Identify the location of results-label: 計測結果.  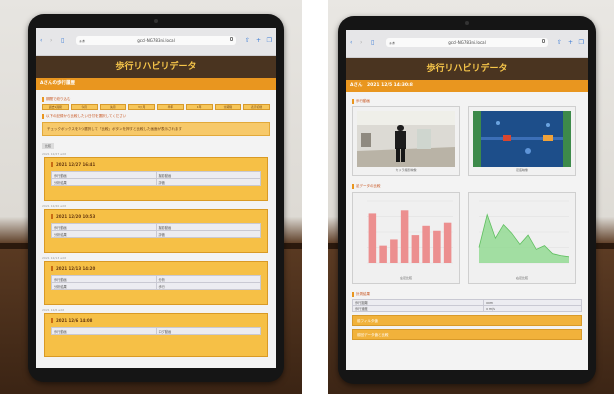
(467, 294).